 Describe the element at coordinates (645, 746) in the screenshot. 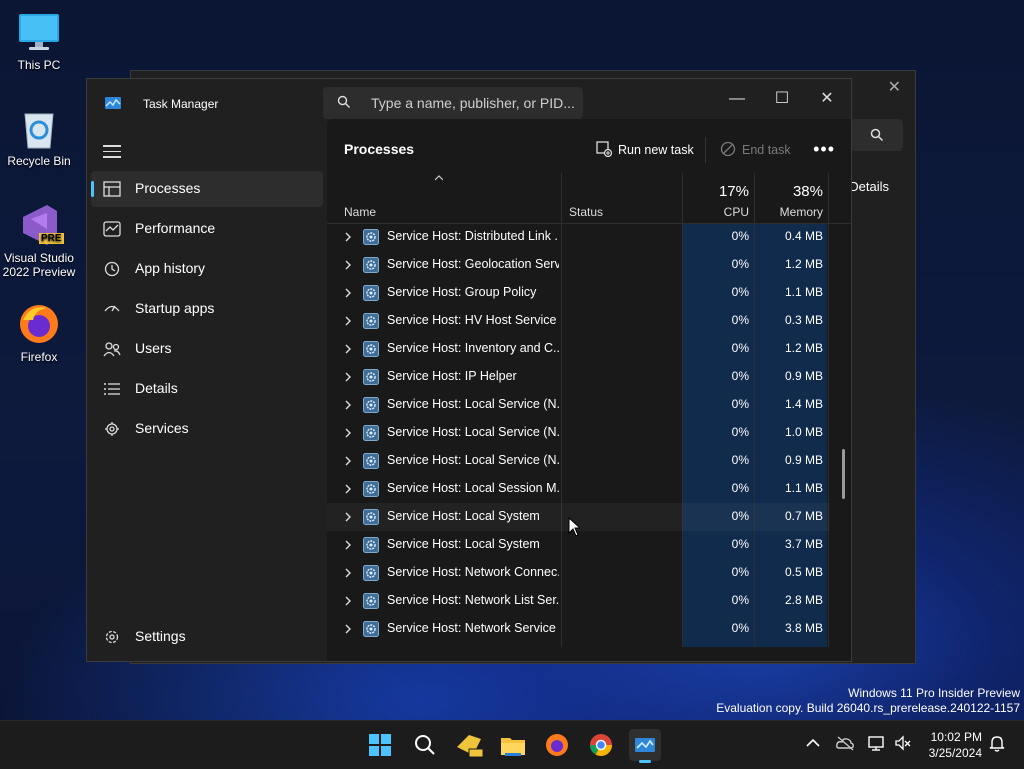

I see `task-manager-icon` at that location.